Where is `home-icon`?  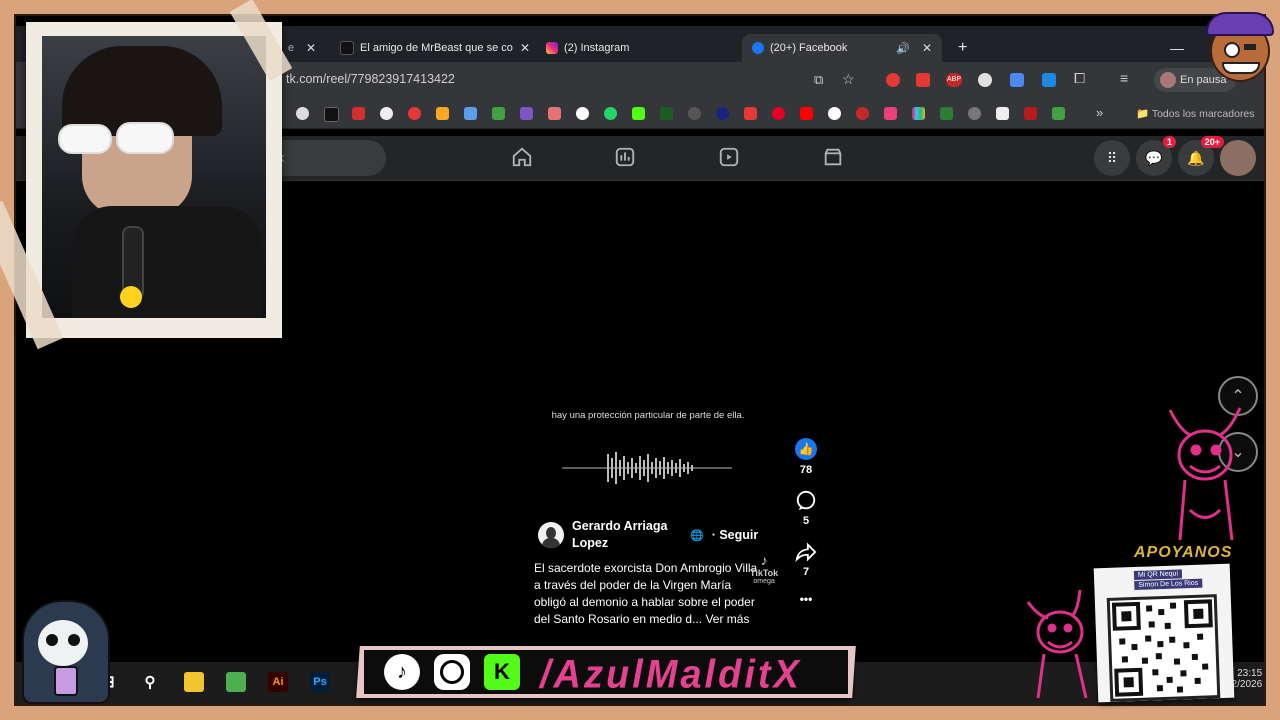 home-icon is located at coordinates (522, 157).